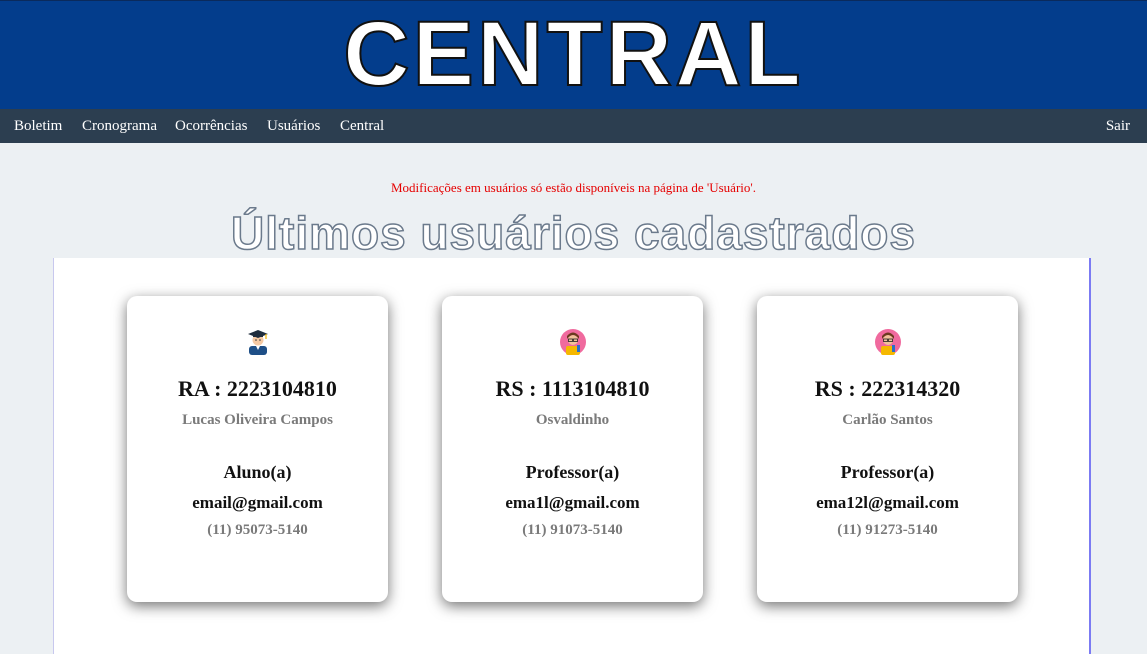 This screenshot has height=654, width=1147. Describe the element at coordinates (257, 420) in the screenshot. I see `user-name: Lucas Oliveira Campos` at that location.